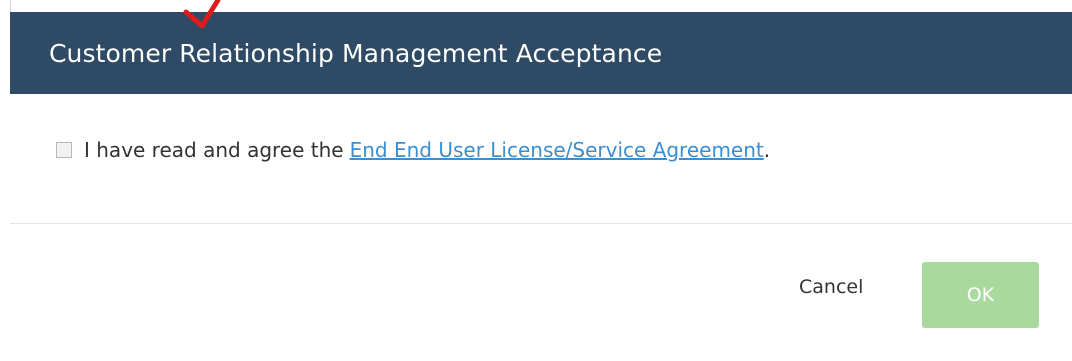 The height and width of the screenshot is (361, 1072). I want to click on ok-button: OK, so click(980, 295).